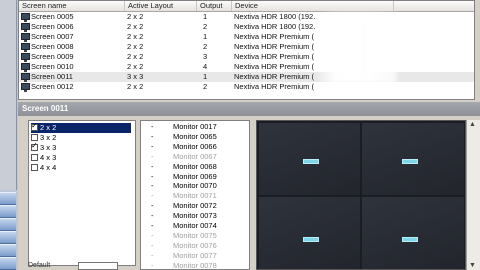  I want to click on layout-list-item: 2 x 2, so click(81, 127).